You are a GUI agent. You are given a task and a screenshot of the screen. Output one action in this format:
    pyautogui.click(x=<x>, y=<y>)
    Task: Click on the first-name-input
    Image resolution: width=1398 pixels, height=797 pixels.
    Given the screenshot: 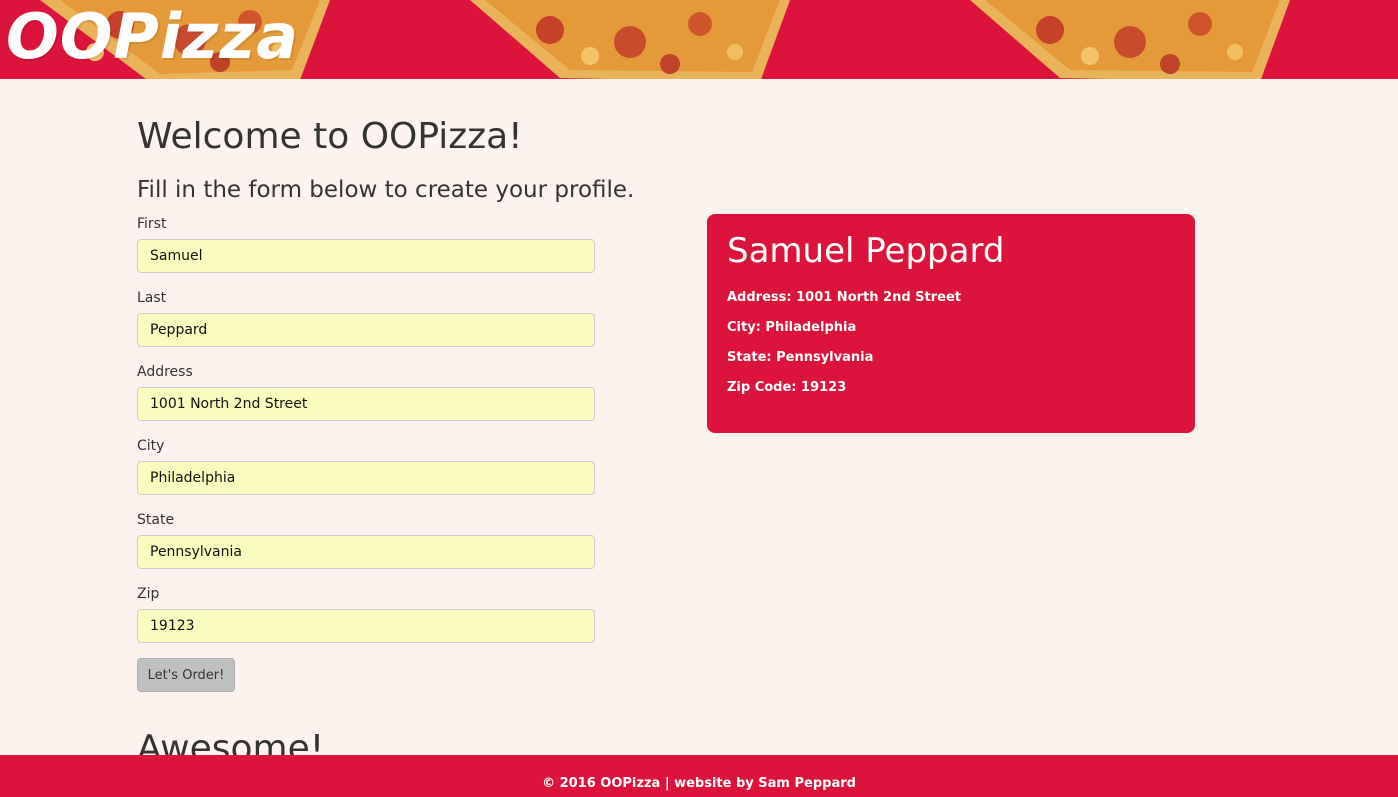 What is the action you would take?
    pyautogui.click(x=366, y=256)
    